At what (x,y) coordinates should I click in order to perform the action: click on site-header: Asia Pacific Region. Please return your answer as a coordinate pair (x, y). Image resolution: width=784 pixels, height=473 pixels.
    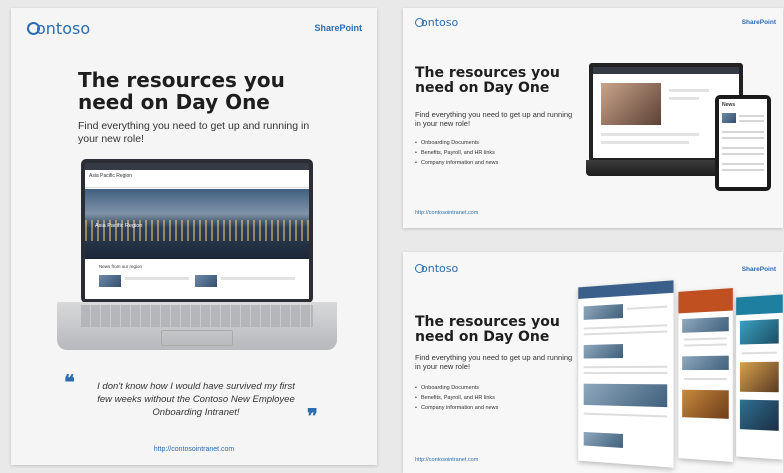
    Looking at the image, I should click on (197, 179).